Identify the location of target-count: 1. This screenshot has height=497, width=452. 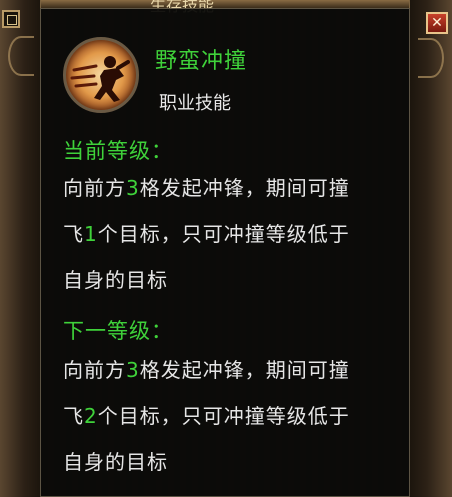
(91, 234).